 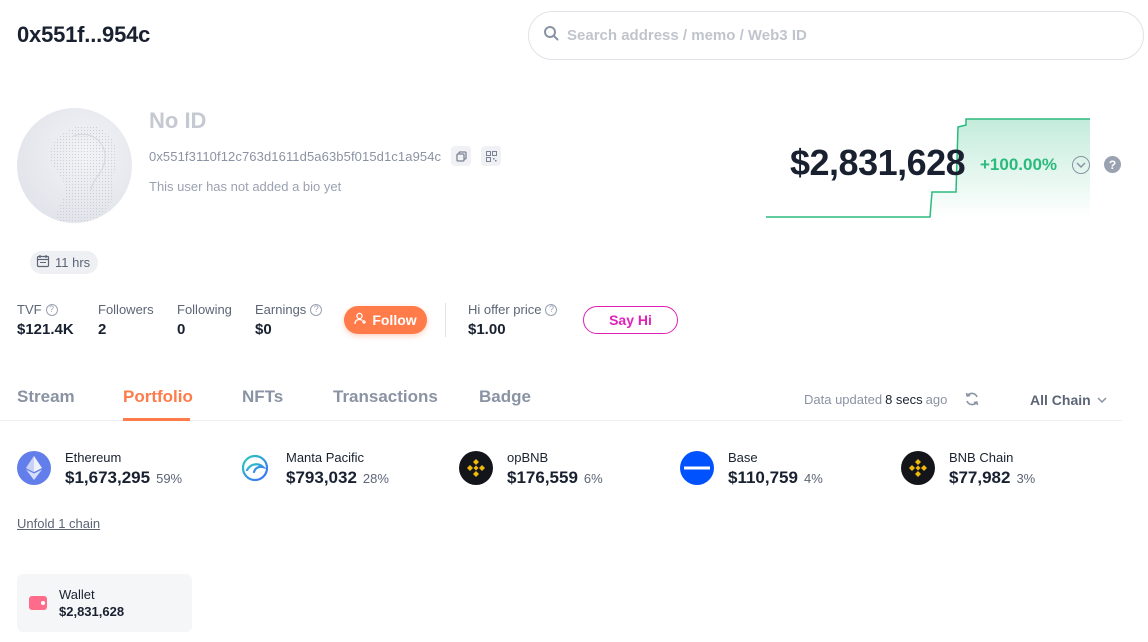 I want to click on tab-bar: Stream Portfolio NFTs Transactions Badge, so click(x=561, y=399).